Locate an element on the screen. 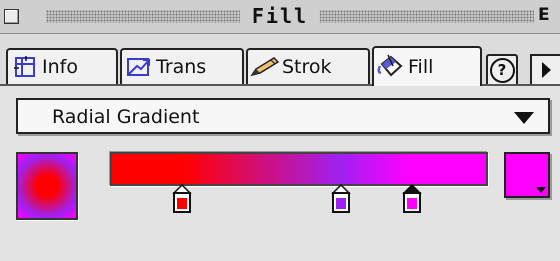 The image size is (560, 261). window-title: Fill is located at coordinates (280, 16).